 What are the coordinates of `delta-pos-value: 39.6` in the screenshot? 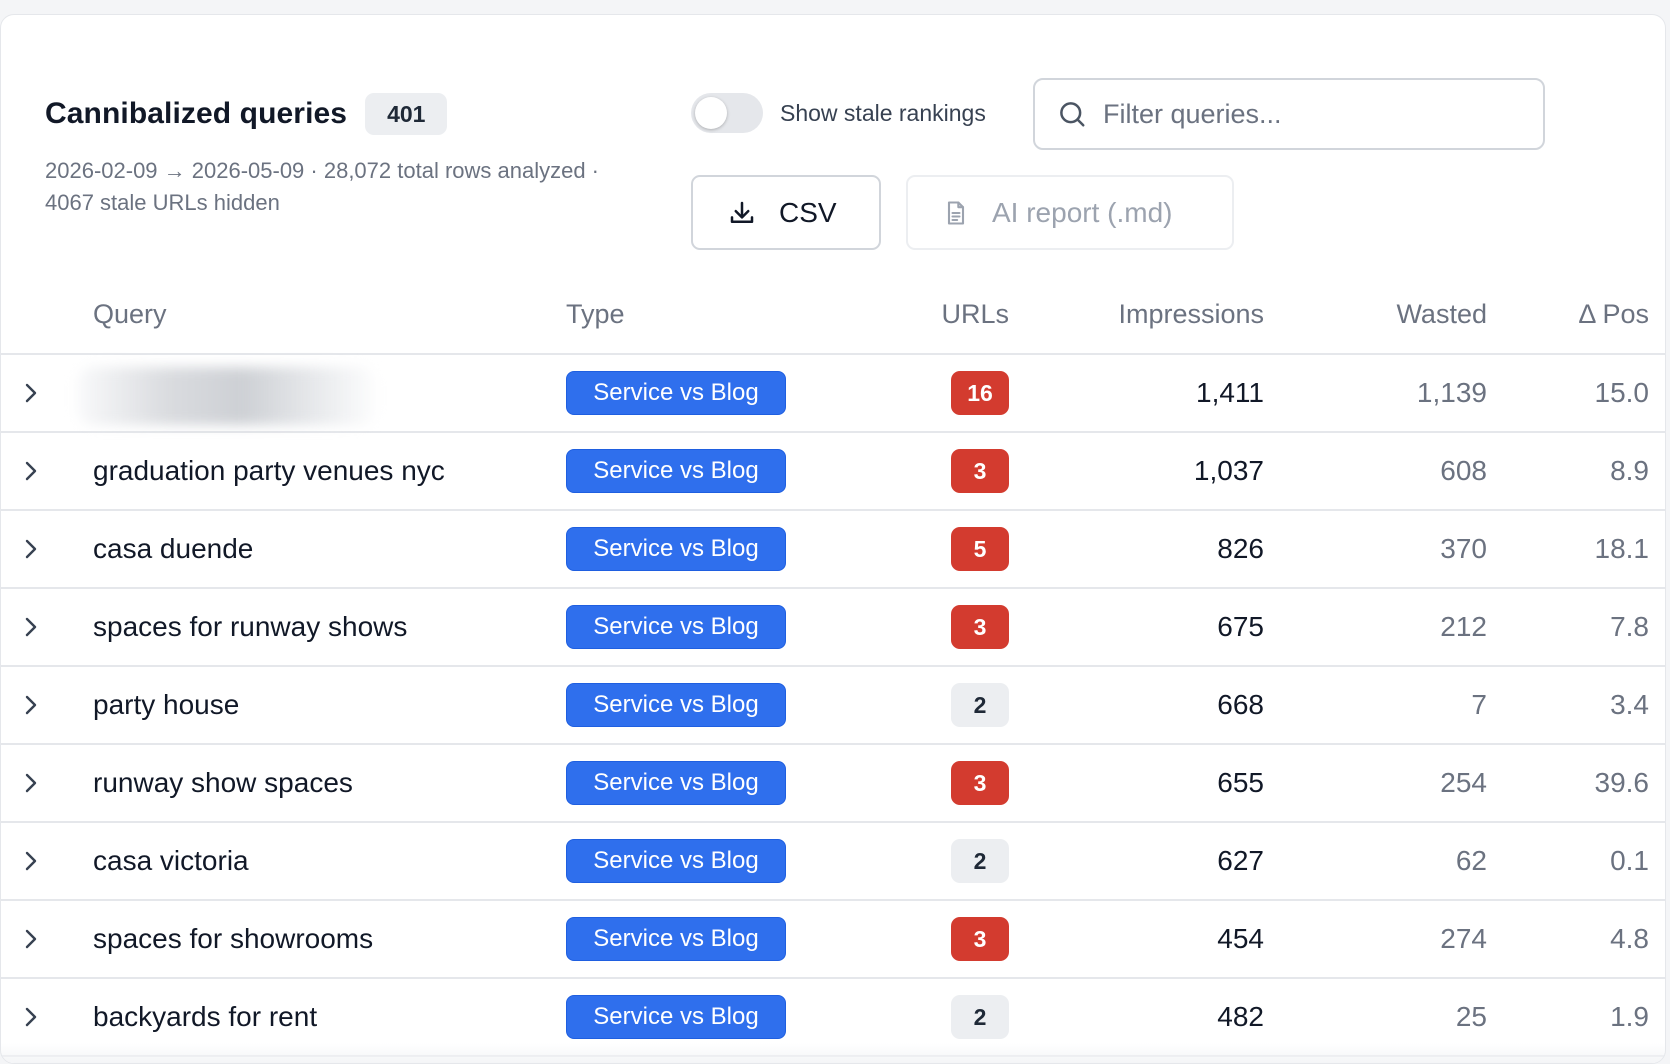 It's located at (1622, 782).